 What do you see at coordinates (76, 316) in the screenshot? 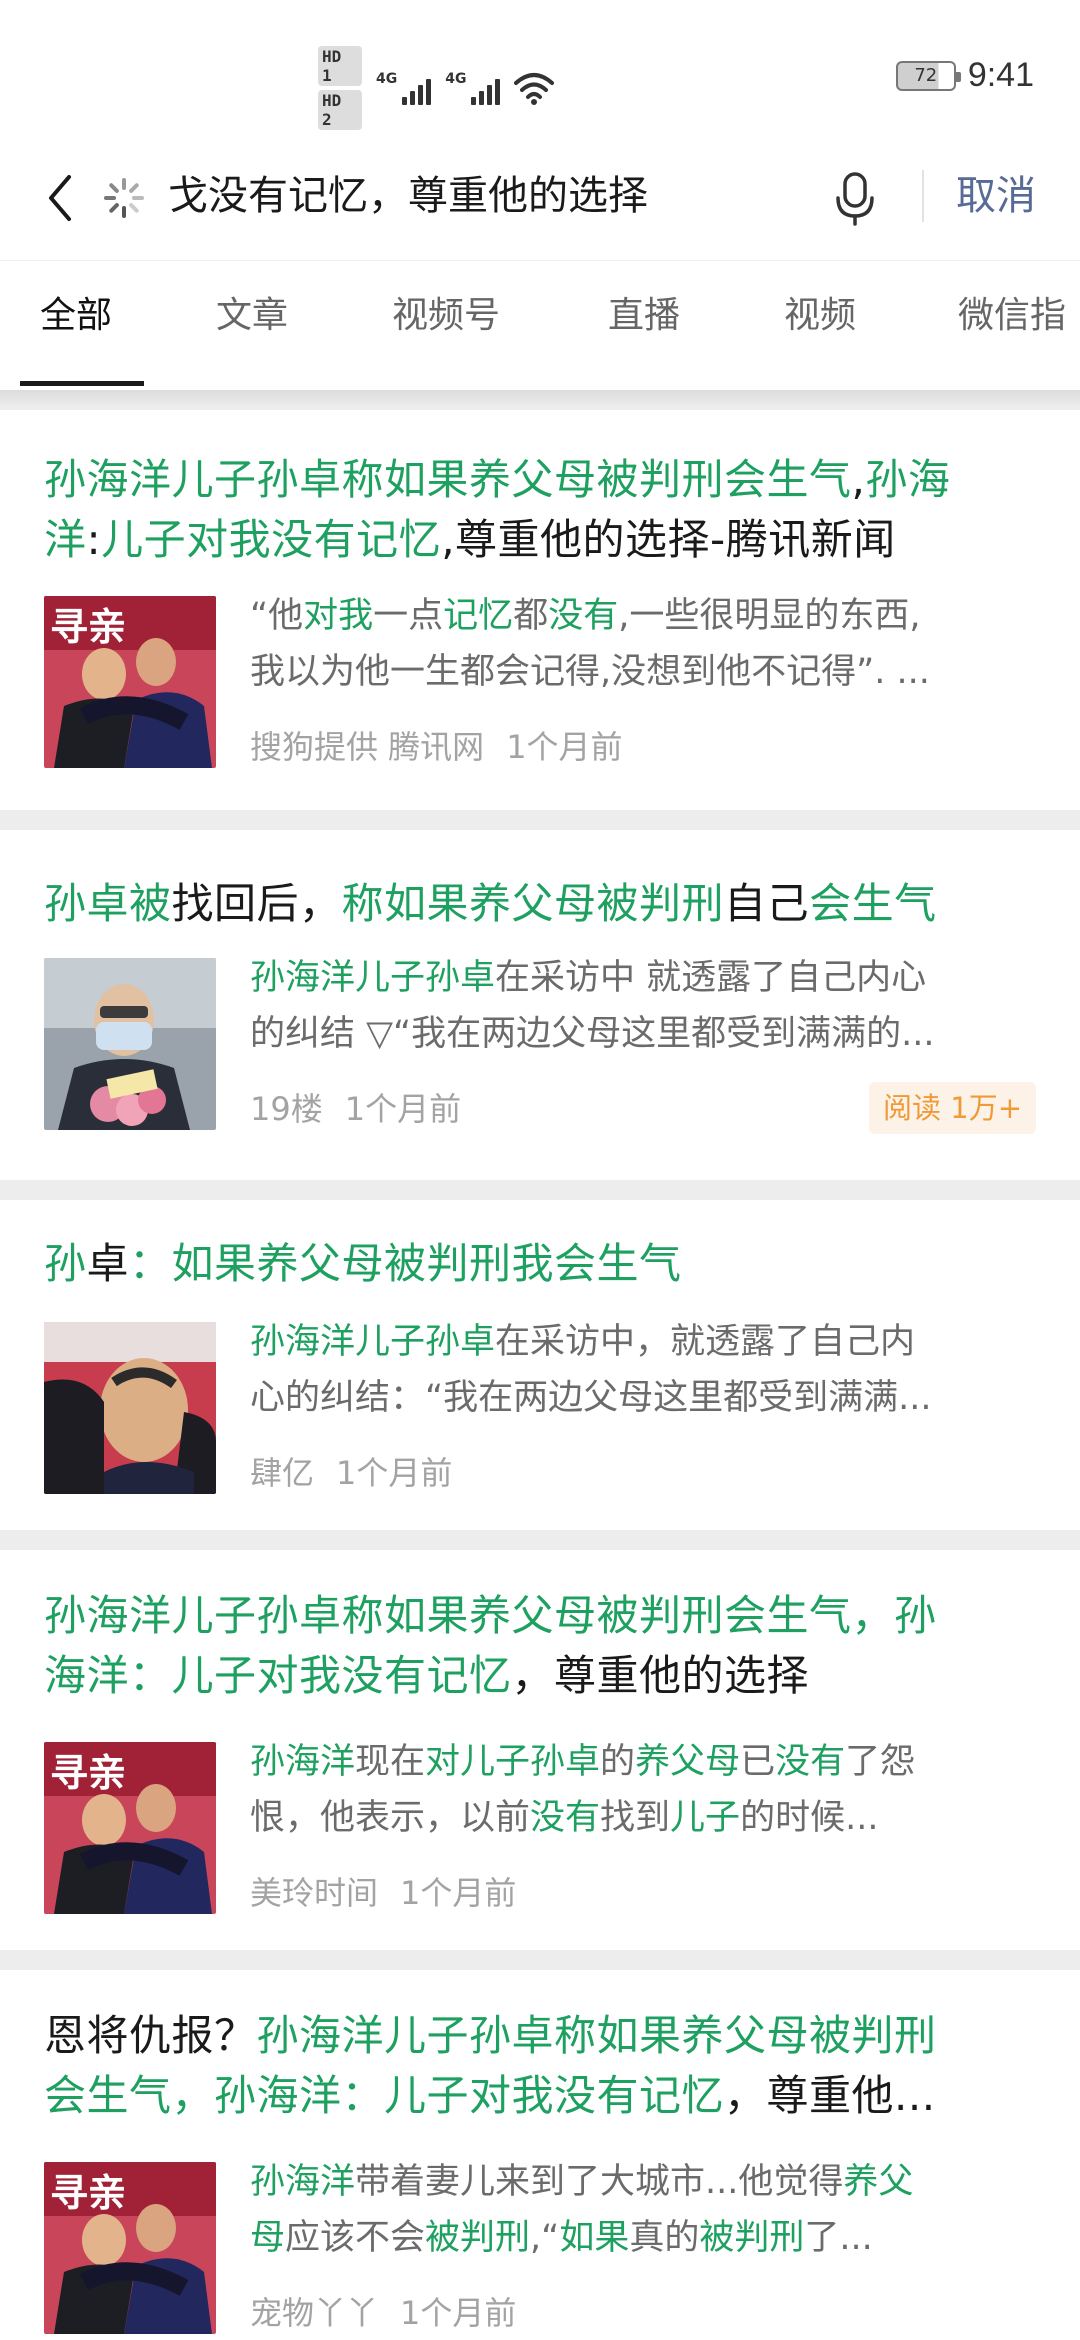
I see `tab-all: 全部` at bounding box center [76, 316].